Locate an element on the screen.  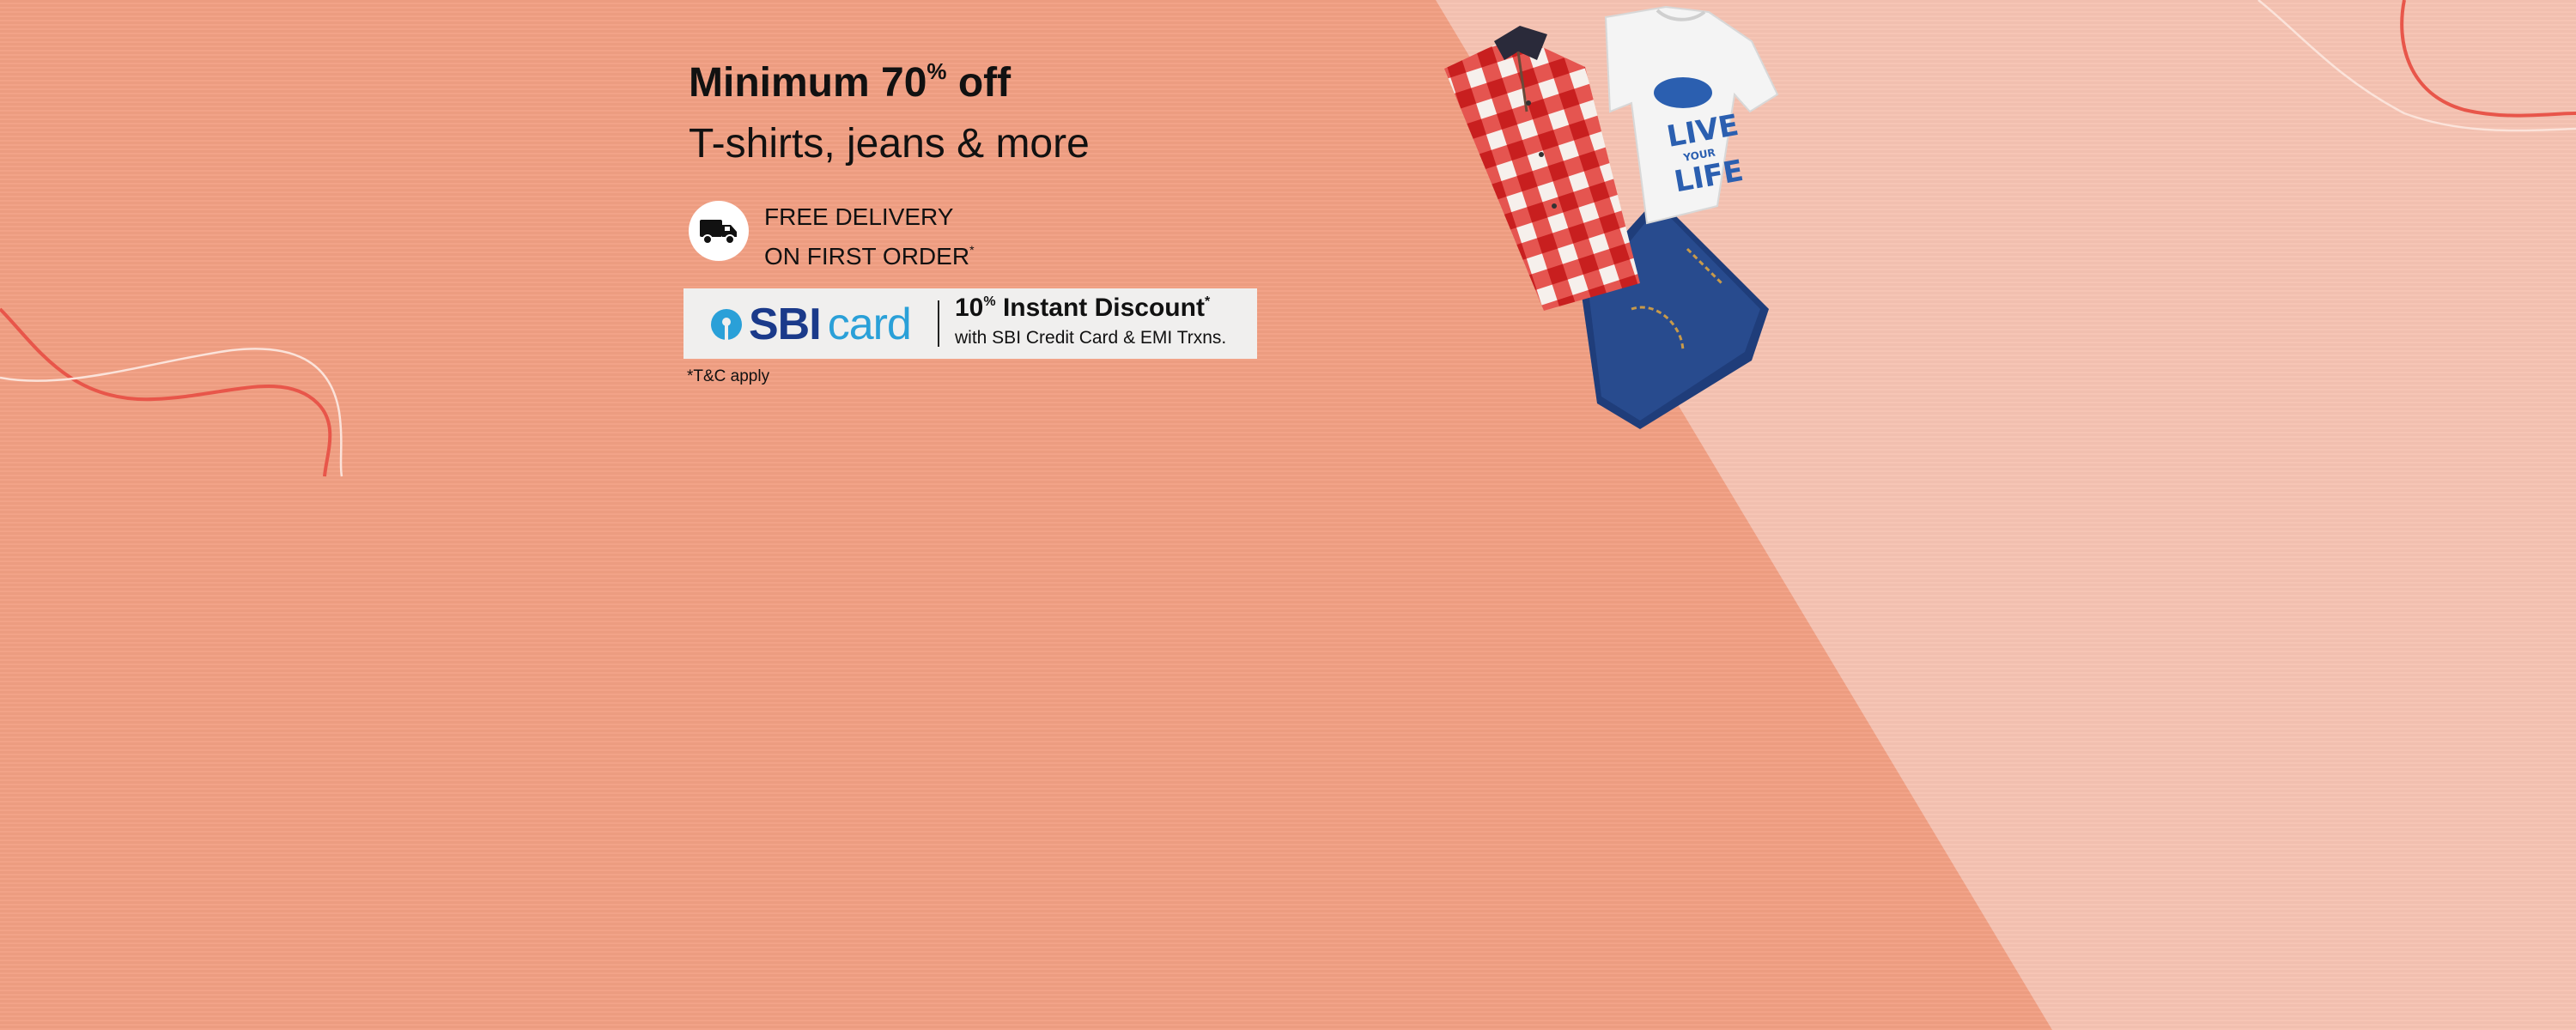
headline-suffix: off is located at coordinates (979, 83).